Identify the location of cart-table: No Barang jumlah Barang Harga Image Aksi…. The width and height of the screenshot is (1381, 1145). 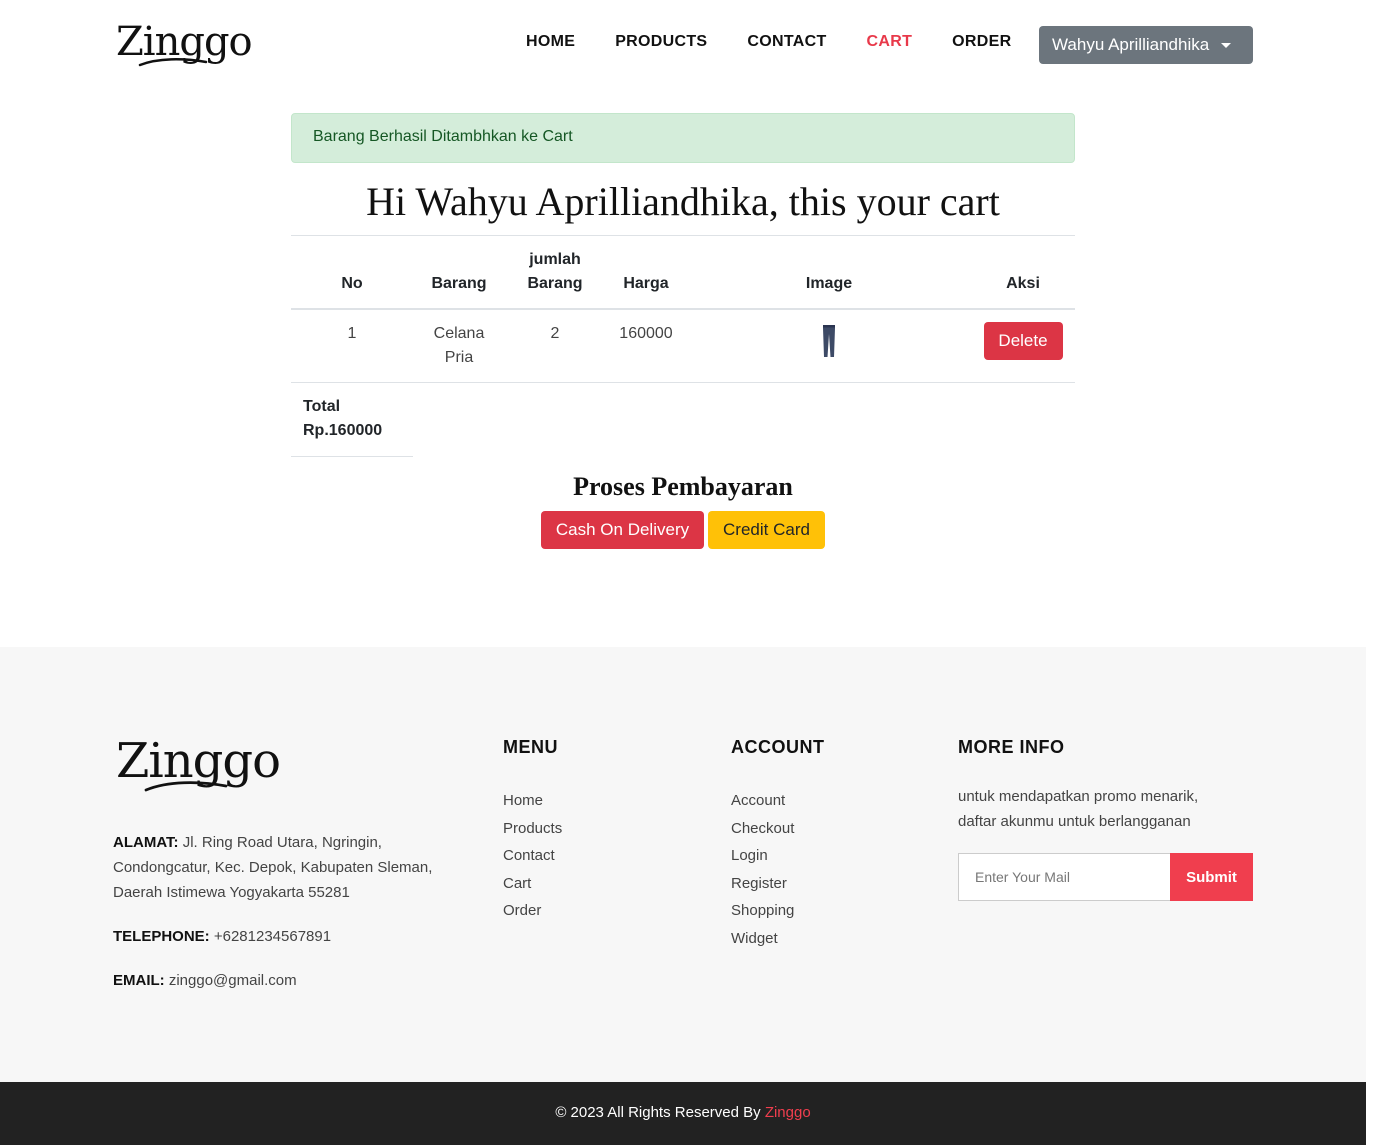
(683, 309).